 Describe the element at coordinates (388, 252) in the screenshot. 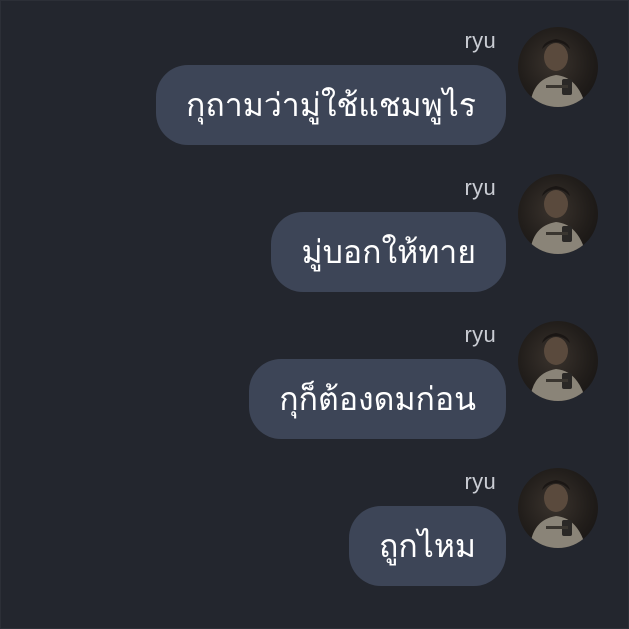

I see `message-bubble: มู่บอกให้ทาย` at that location.